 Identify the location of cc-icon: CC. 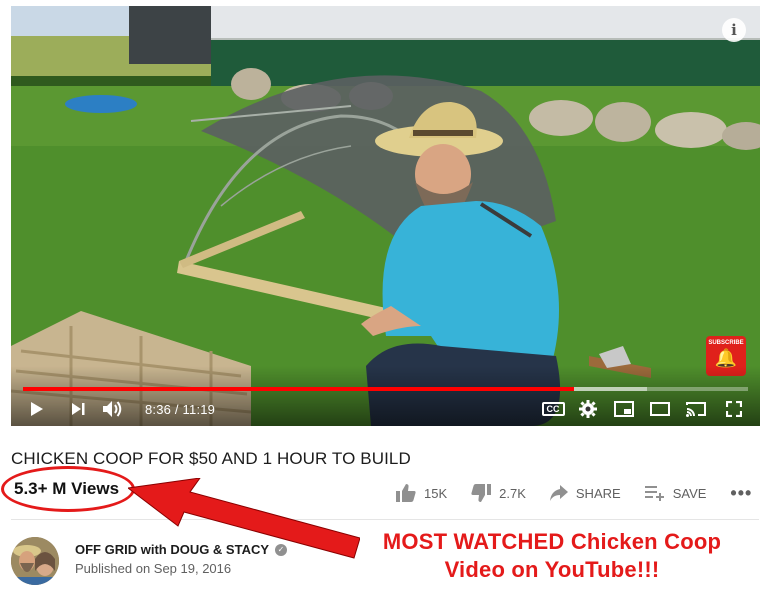
(553, 409).